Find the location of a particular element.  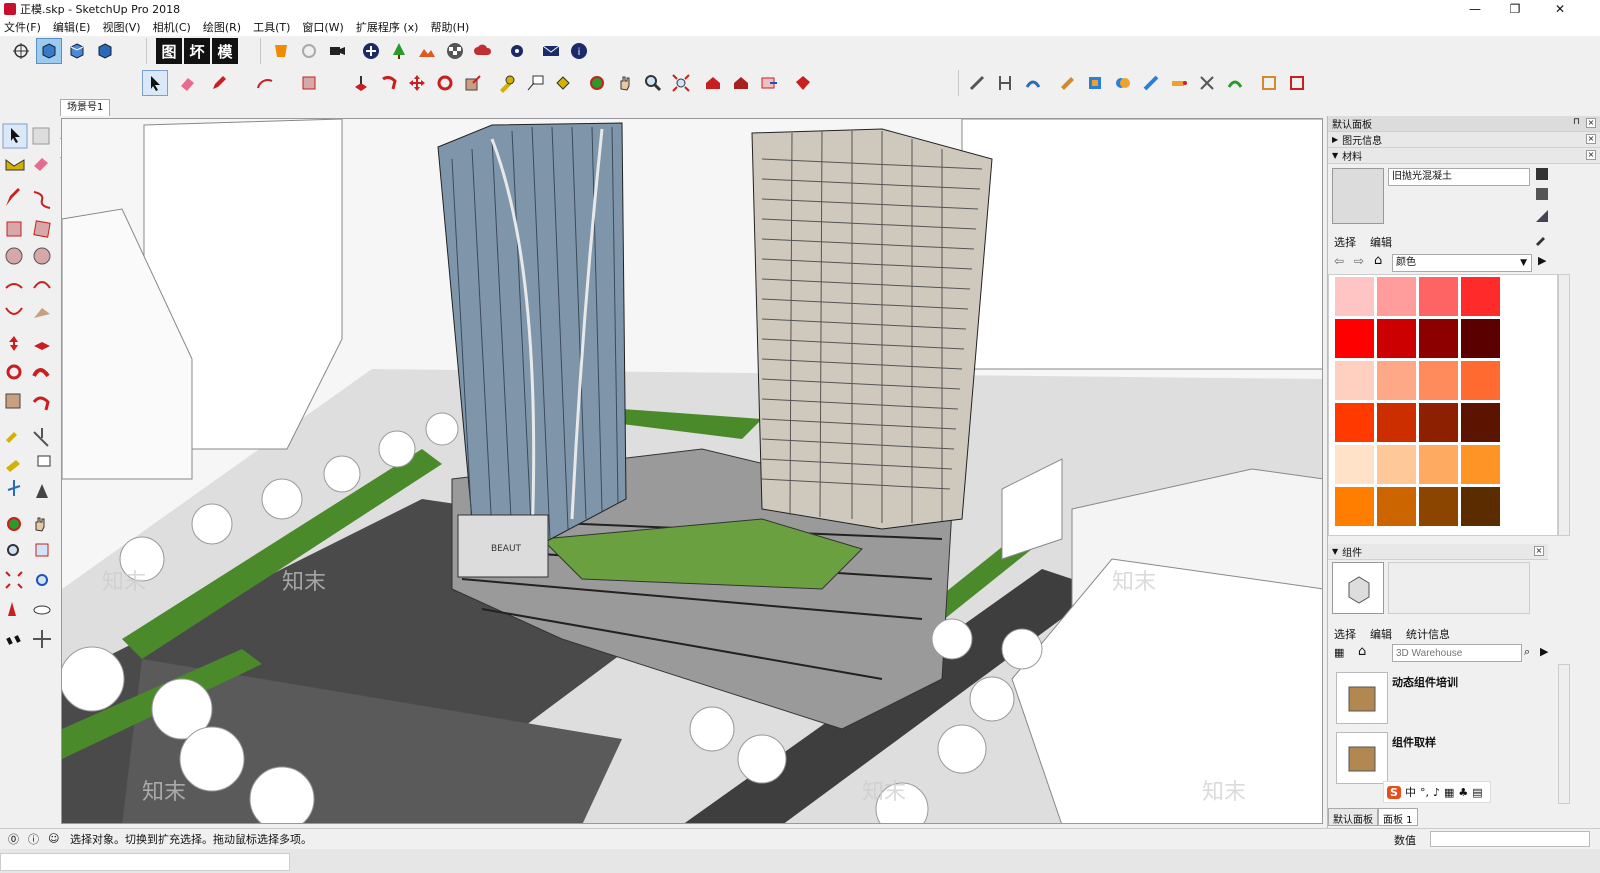

taskbar-search is located at coordinates (145, 862).